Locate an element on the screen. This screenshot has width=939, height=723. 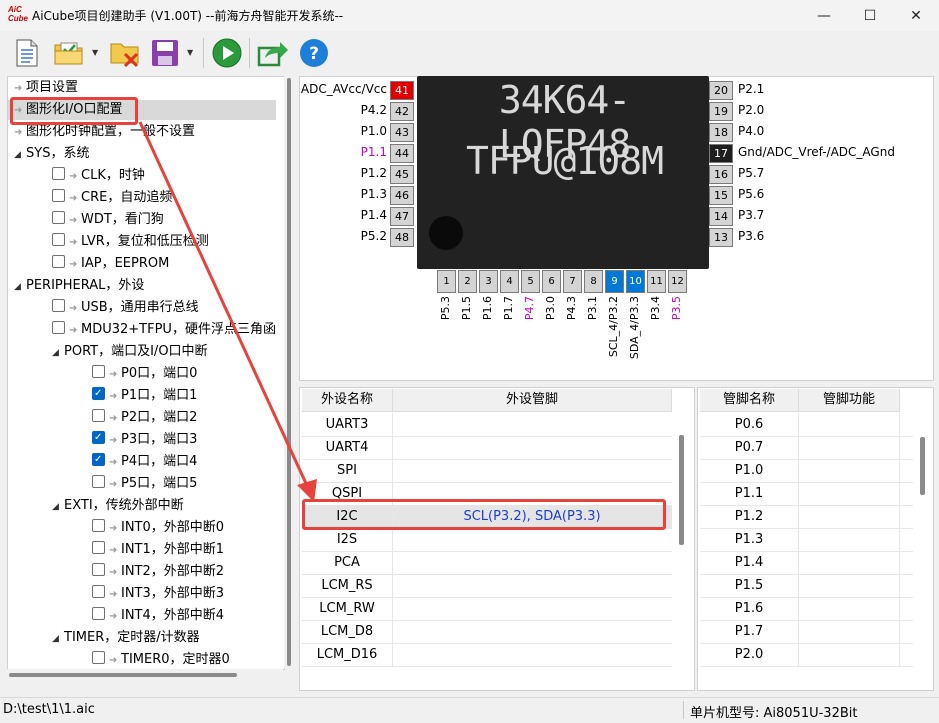
annotation-arrow-line is located at coordinates (224, 306).